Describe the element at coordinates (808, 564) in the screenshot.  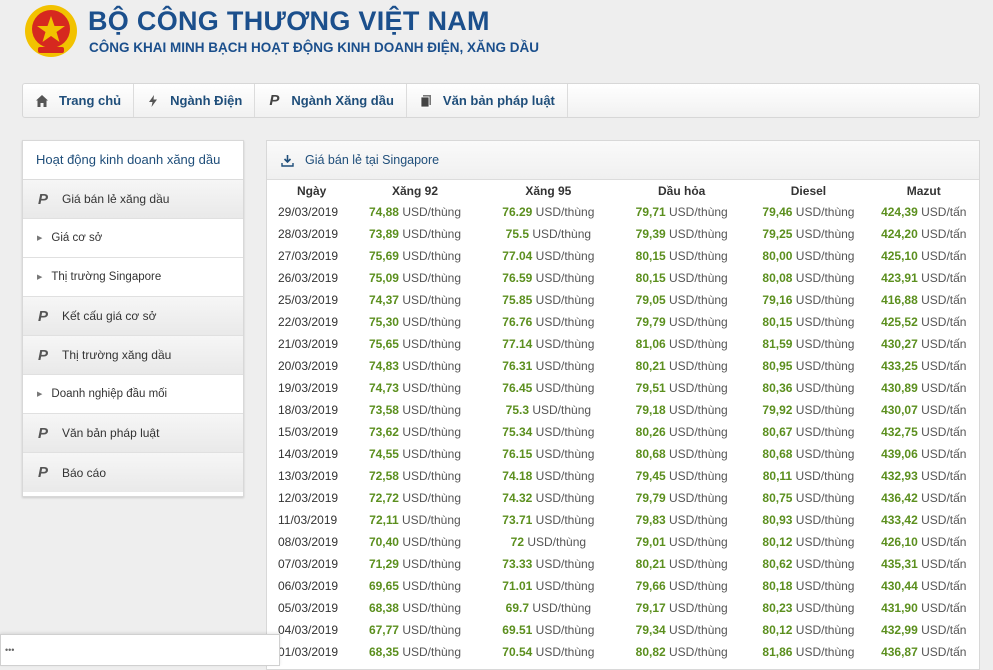
I see `price-cell: 80,62 USD/thùng` at that location.